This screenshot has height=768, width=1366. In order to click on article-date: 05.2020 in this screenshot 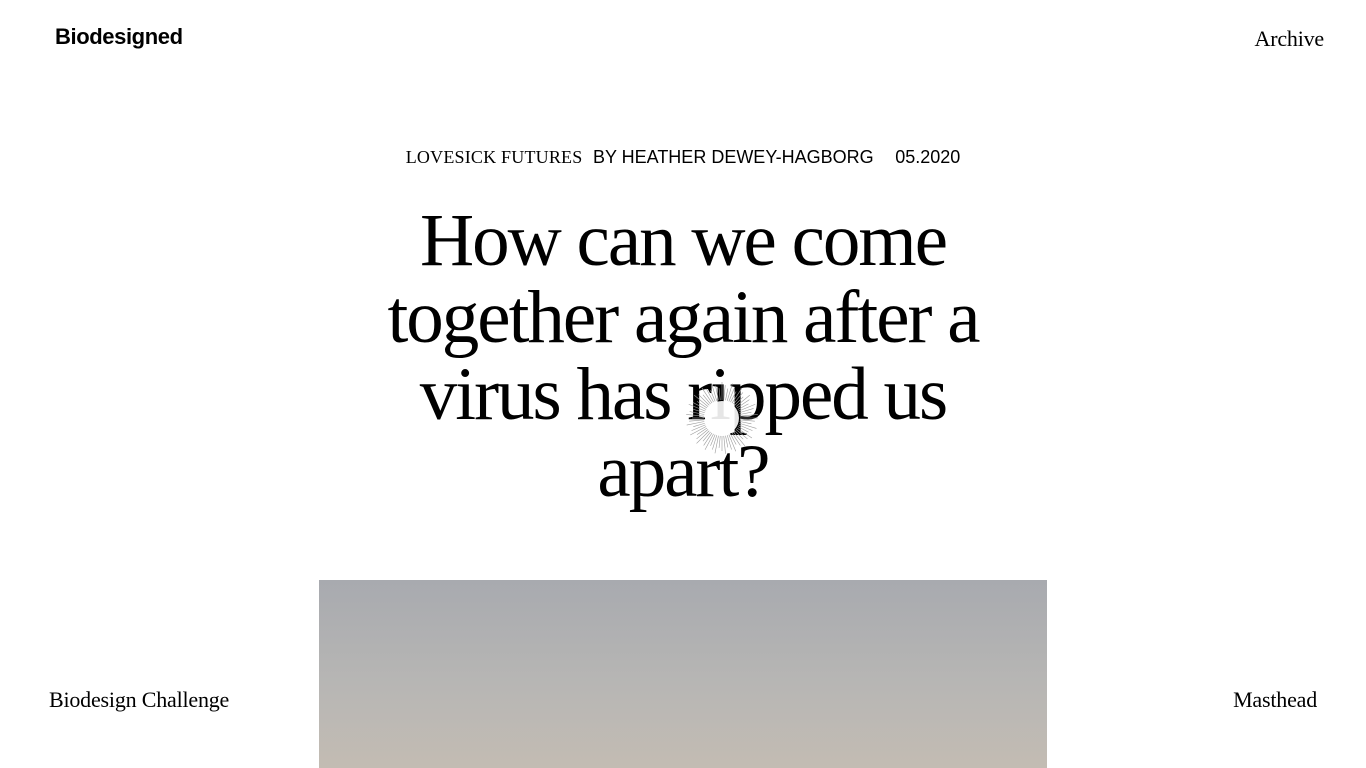, I will do `click(928, 157)`.